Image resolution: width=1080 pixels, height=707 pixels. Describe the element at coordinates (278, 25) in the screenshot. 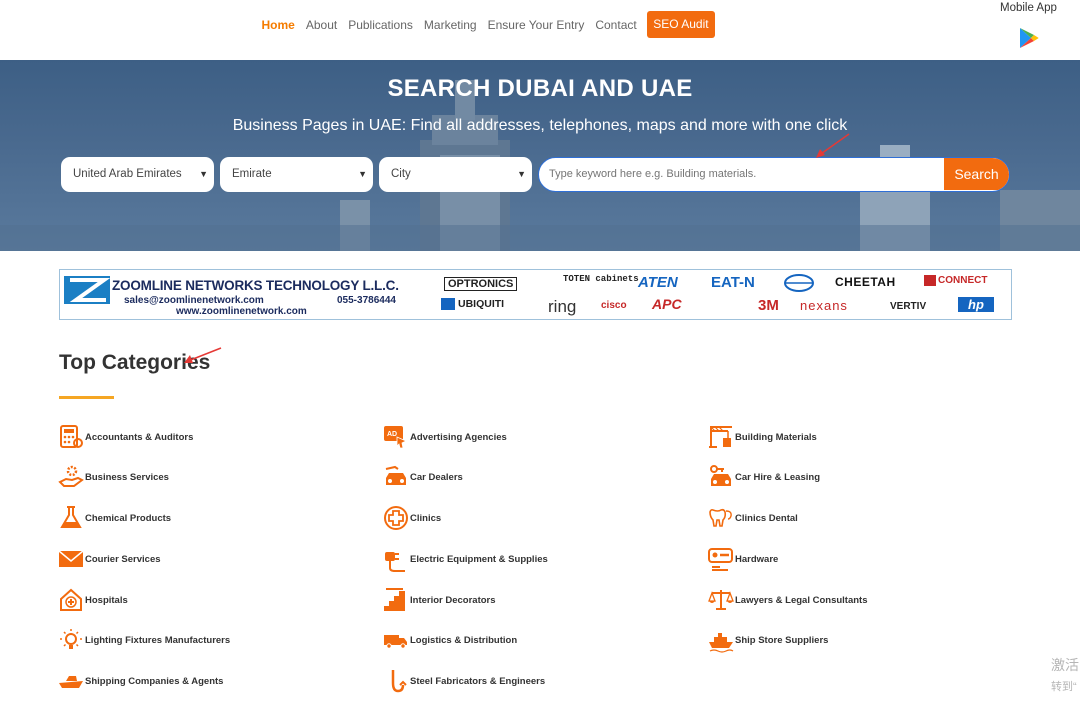

I see `nav-home: Home` at that location.